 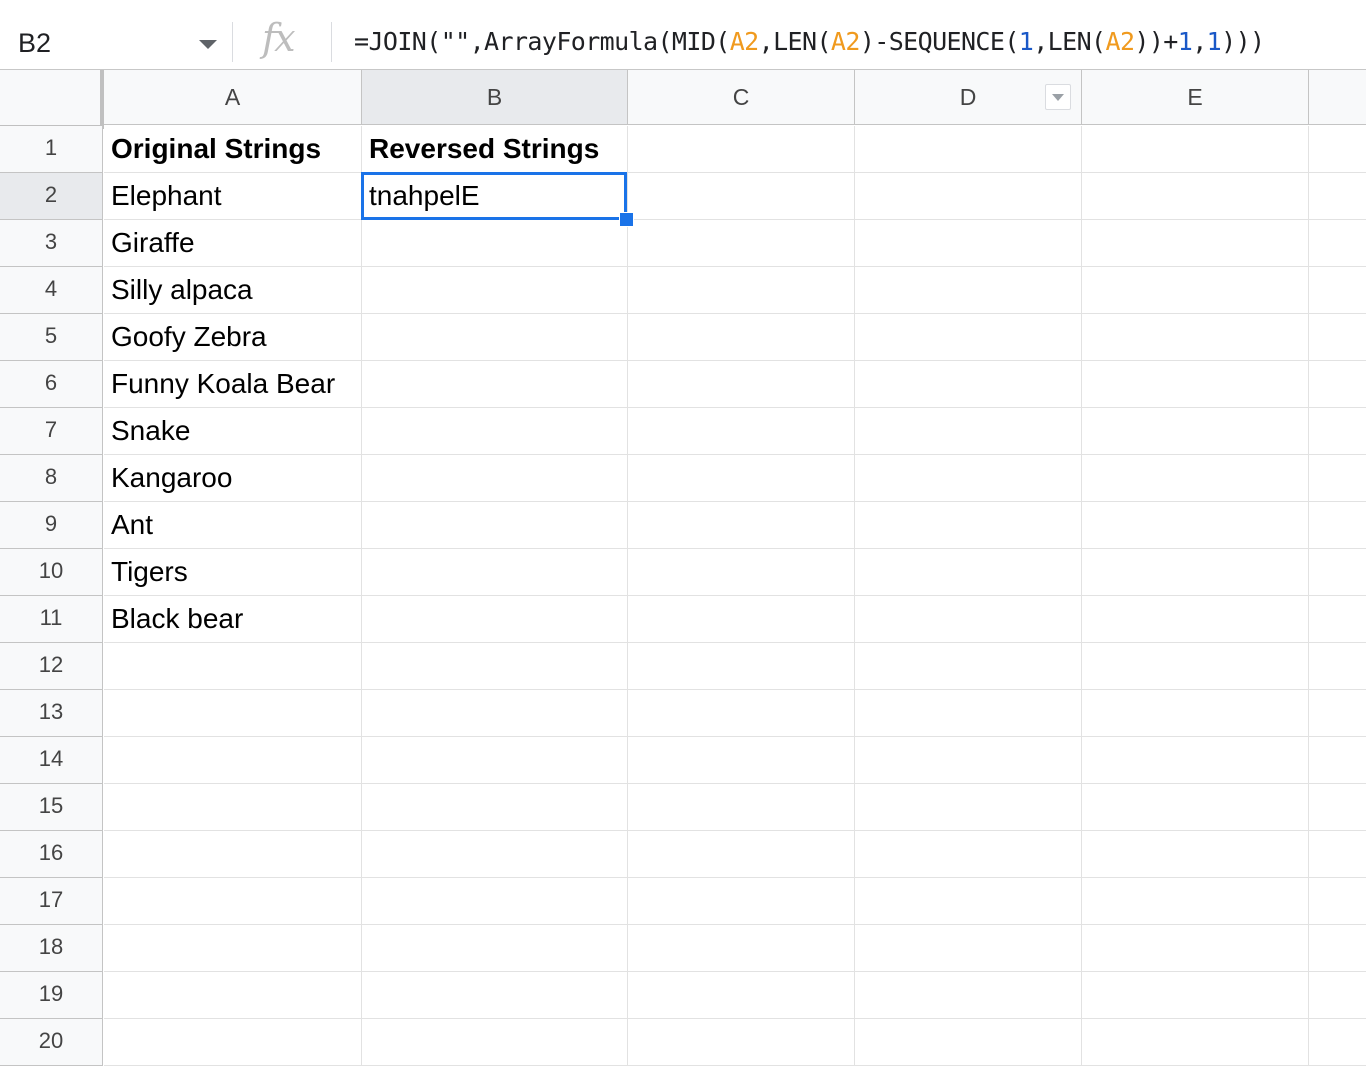 I want to click on cell-e2, so click(x=1195, y=196).